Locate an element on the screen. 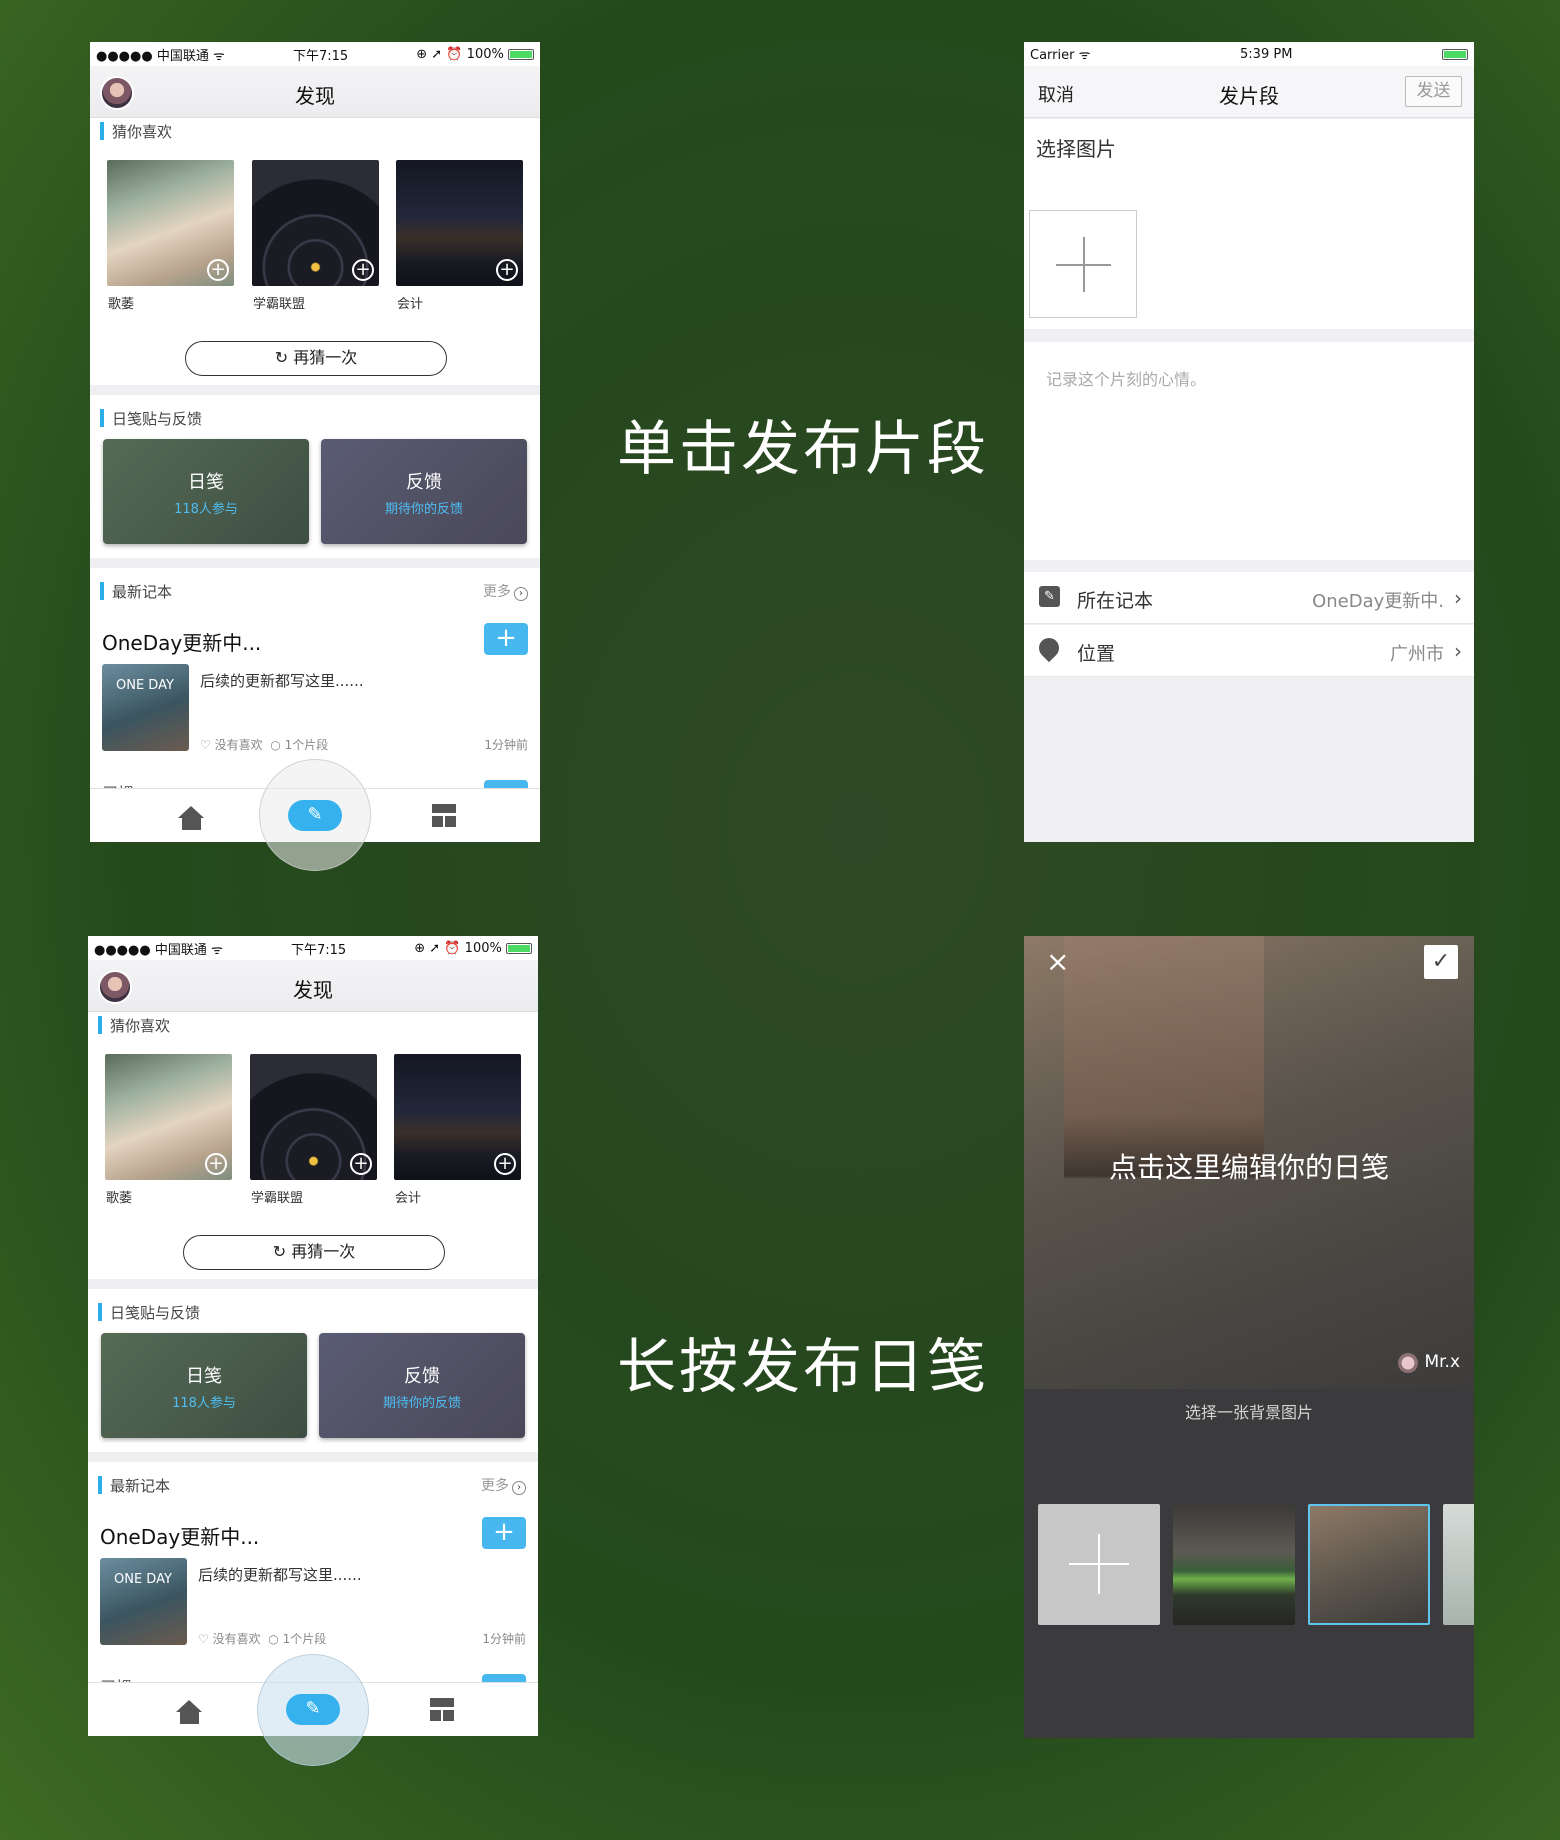  close-icon: × is located at coordinates (1057, 961).